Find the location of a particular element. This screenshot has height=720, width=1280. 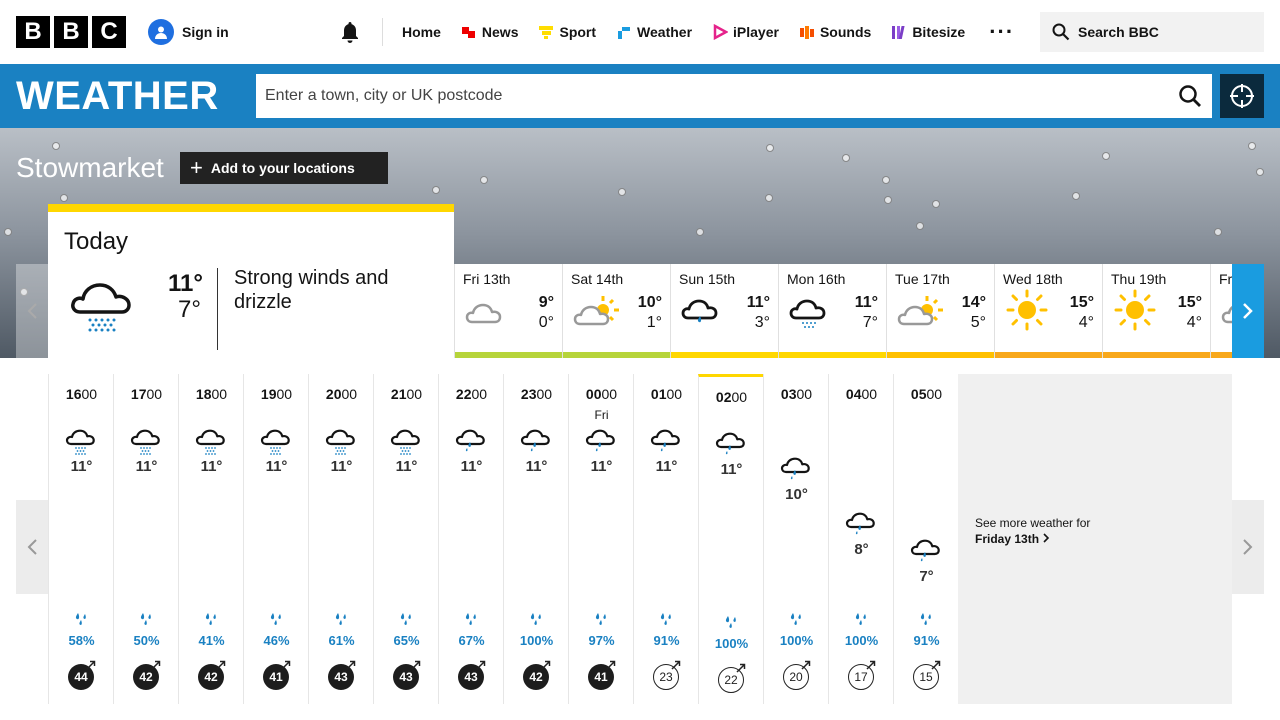

hourly-next-button is located at coordinates (1248, 547).